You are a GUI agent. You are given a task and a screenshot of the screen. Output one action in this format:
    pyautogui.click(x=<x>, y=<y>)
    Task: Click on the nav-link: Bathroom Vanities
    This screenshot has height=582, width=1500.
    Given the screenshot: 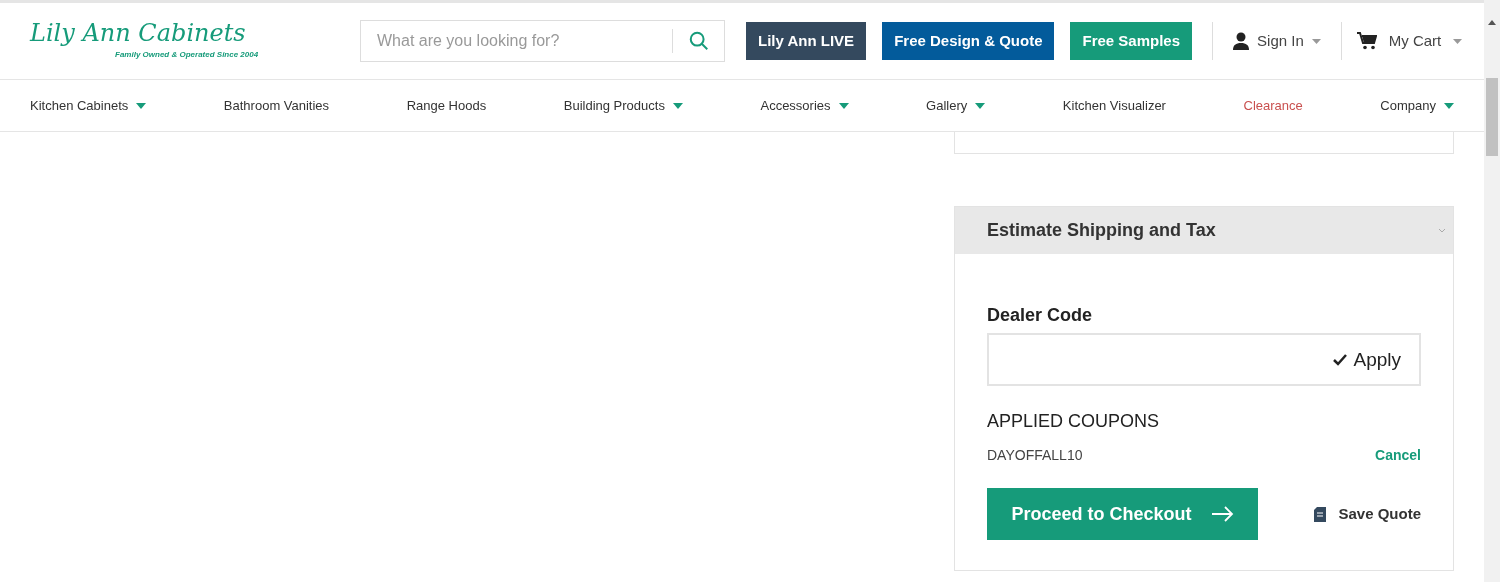 What is the action you would take?
    pyautogui.click(x=276, y=105)
    